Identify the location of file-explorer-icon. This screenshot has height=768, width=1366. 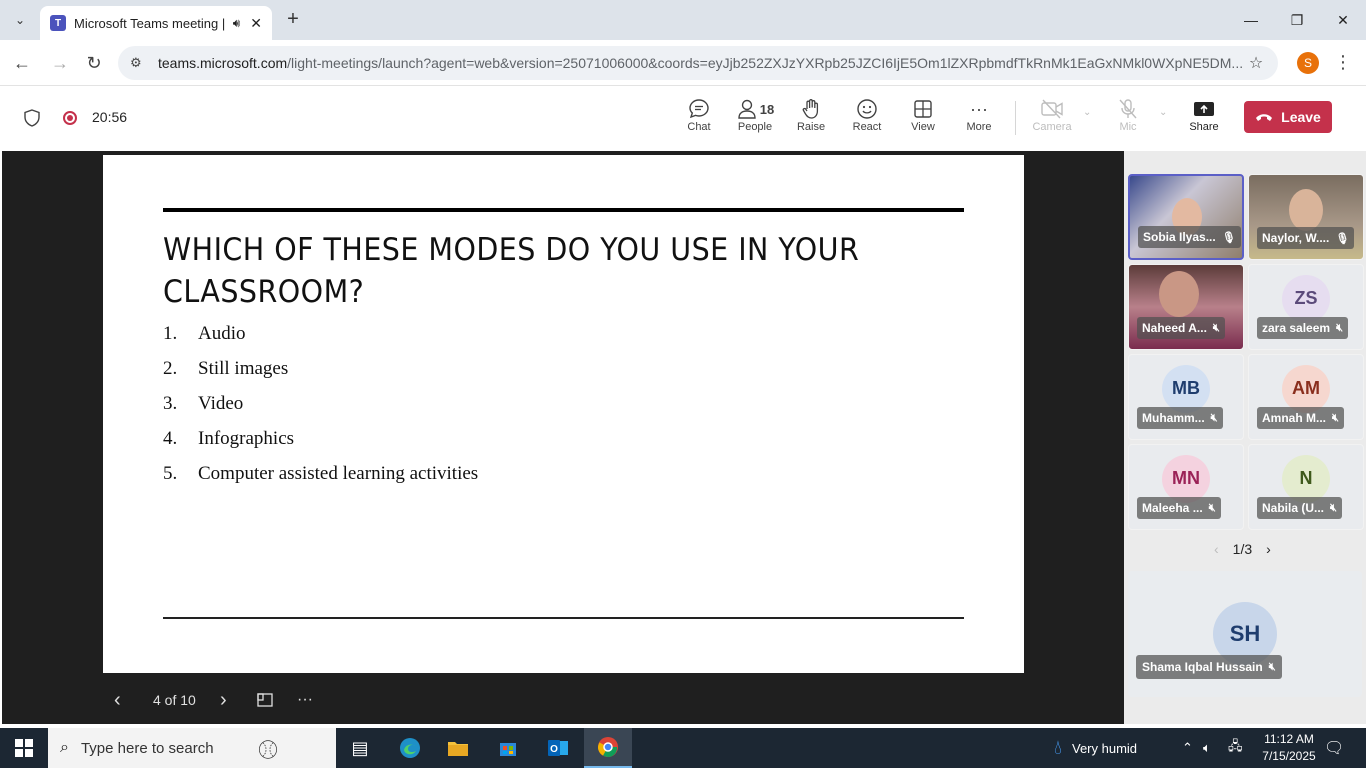
(458, 748).